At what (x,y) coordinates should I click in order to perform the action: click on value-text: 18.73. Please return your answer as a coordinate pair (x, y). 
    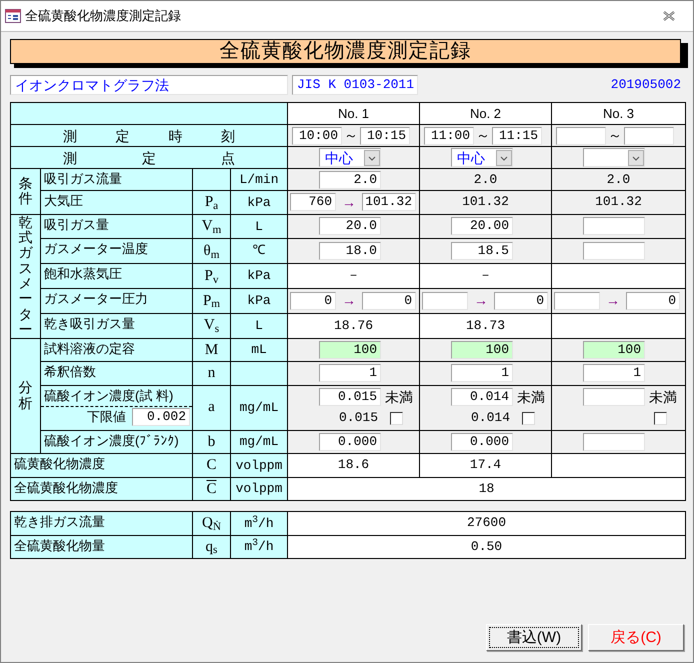
    Looking at the image, I should click on (485, 325).